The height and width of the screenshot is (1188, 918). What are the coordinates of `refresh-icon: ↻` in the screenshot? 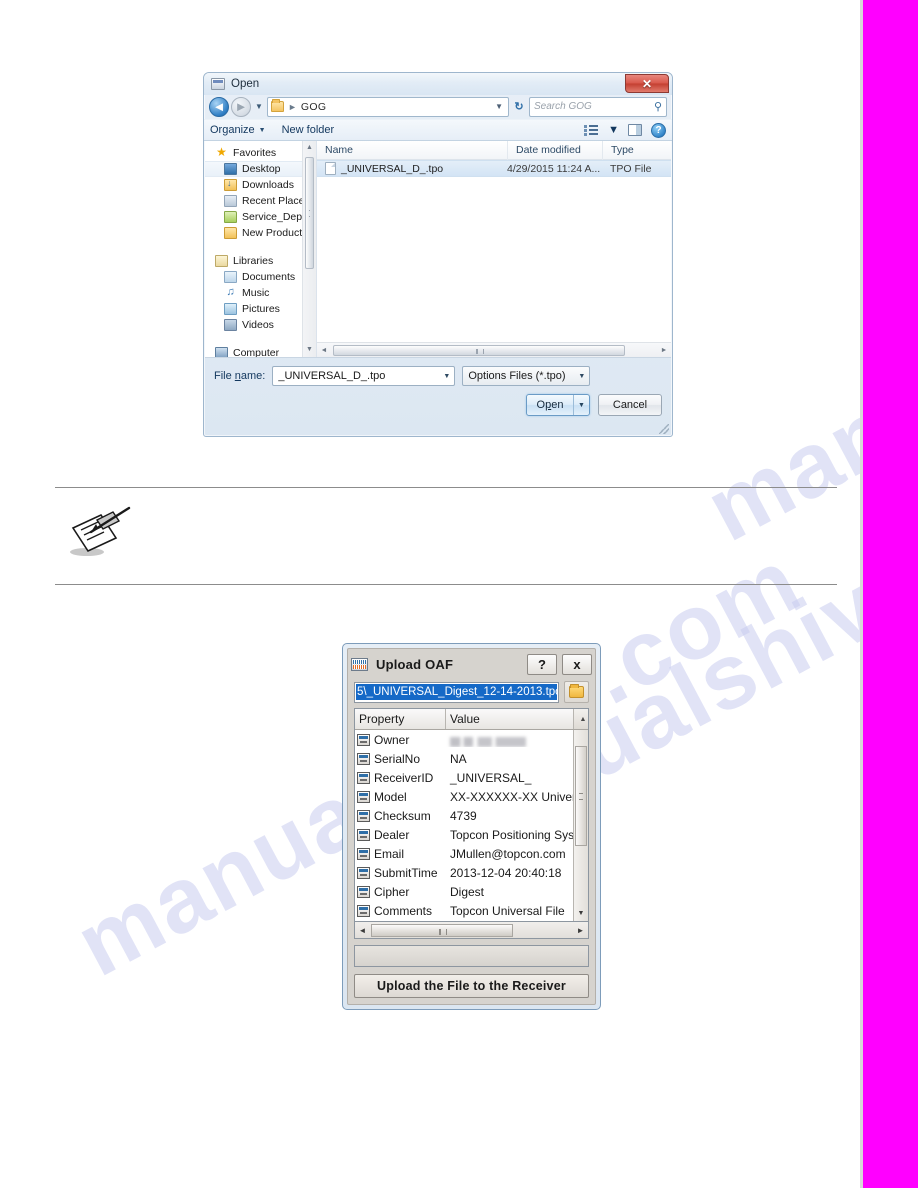 It's located at (519, 106).